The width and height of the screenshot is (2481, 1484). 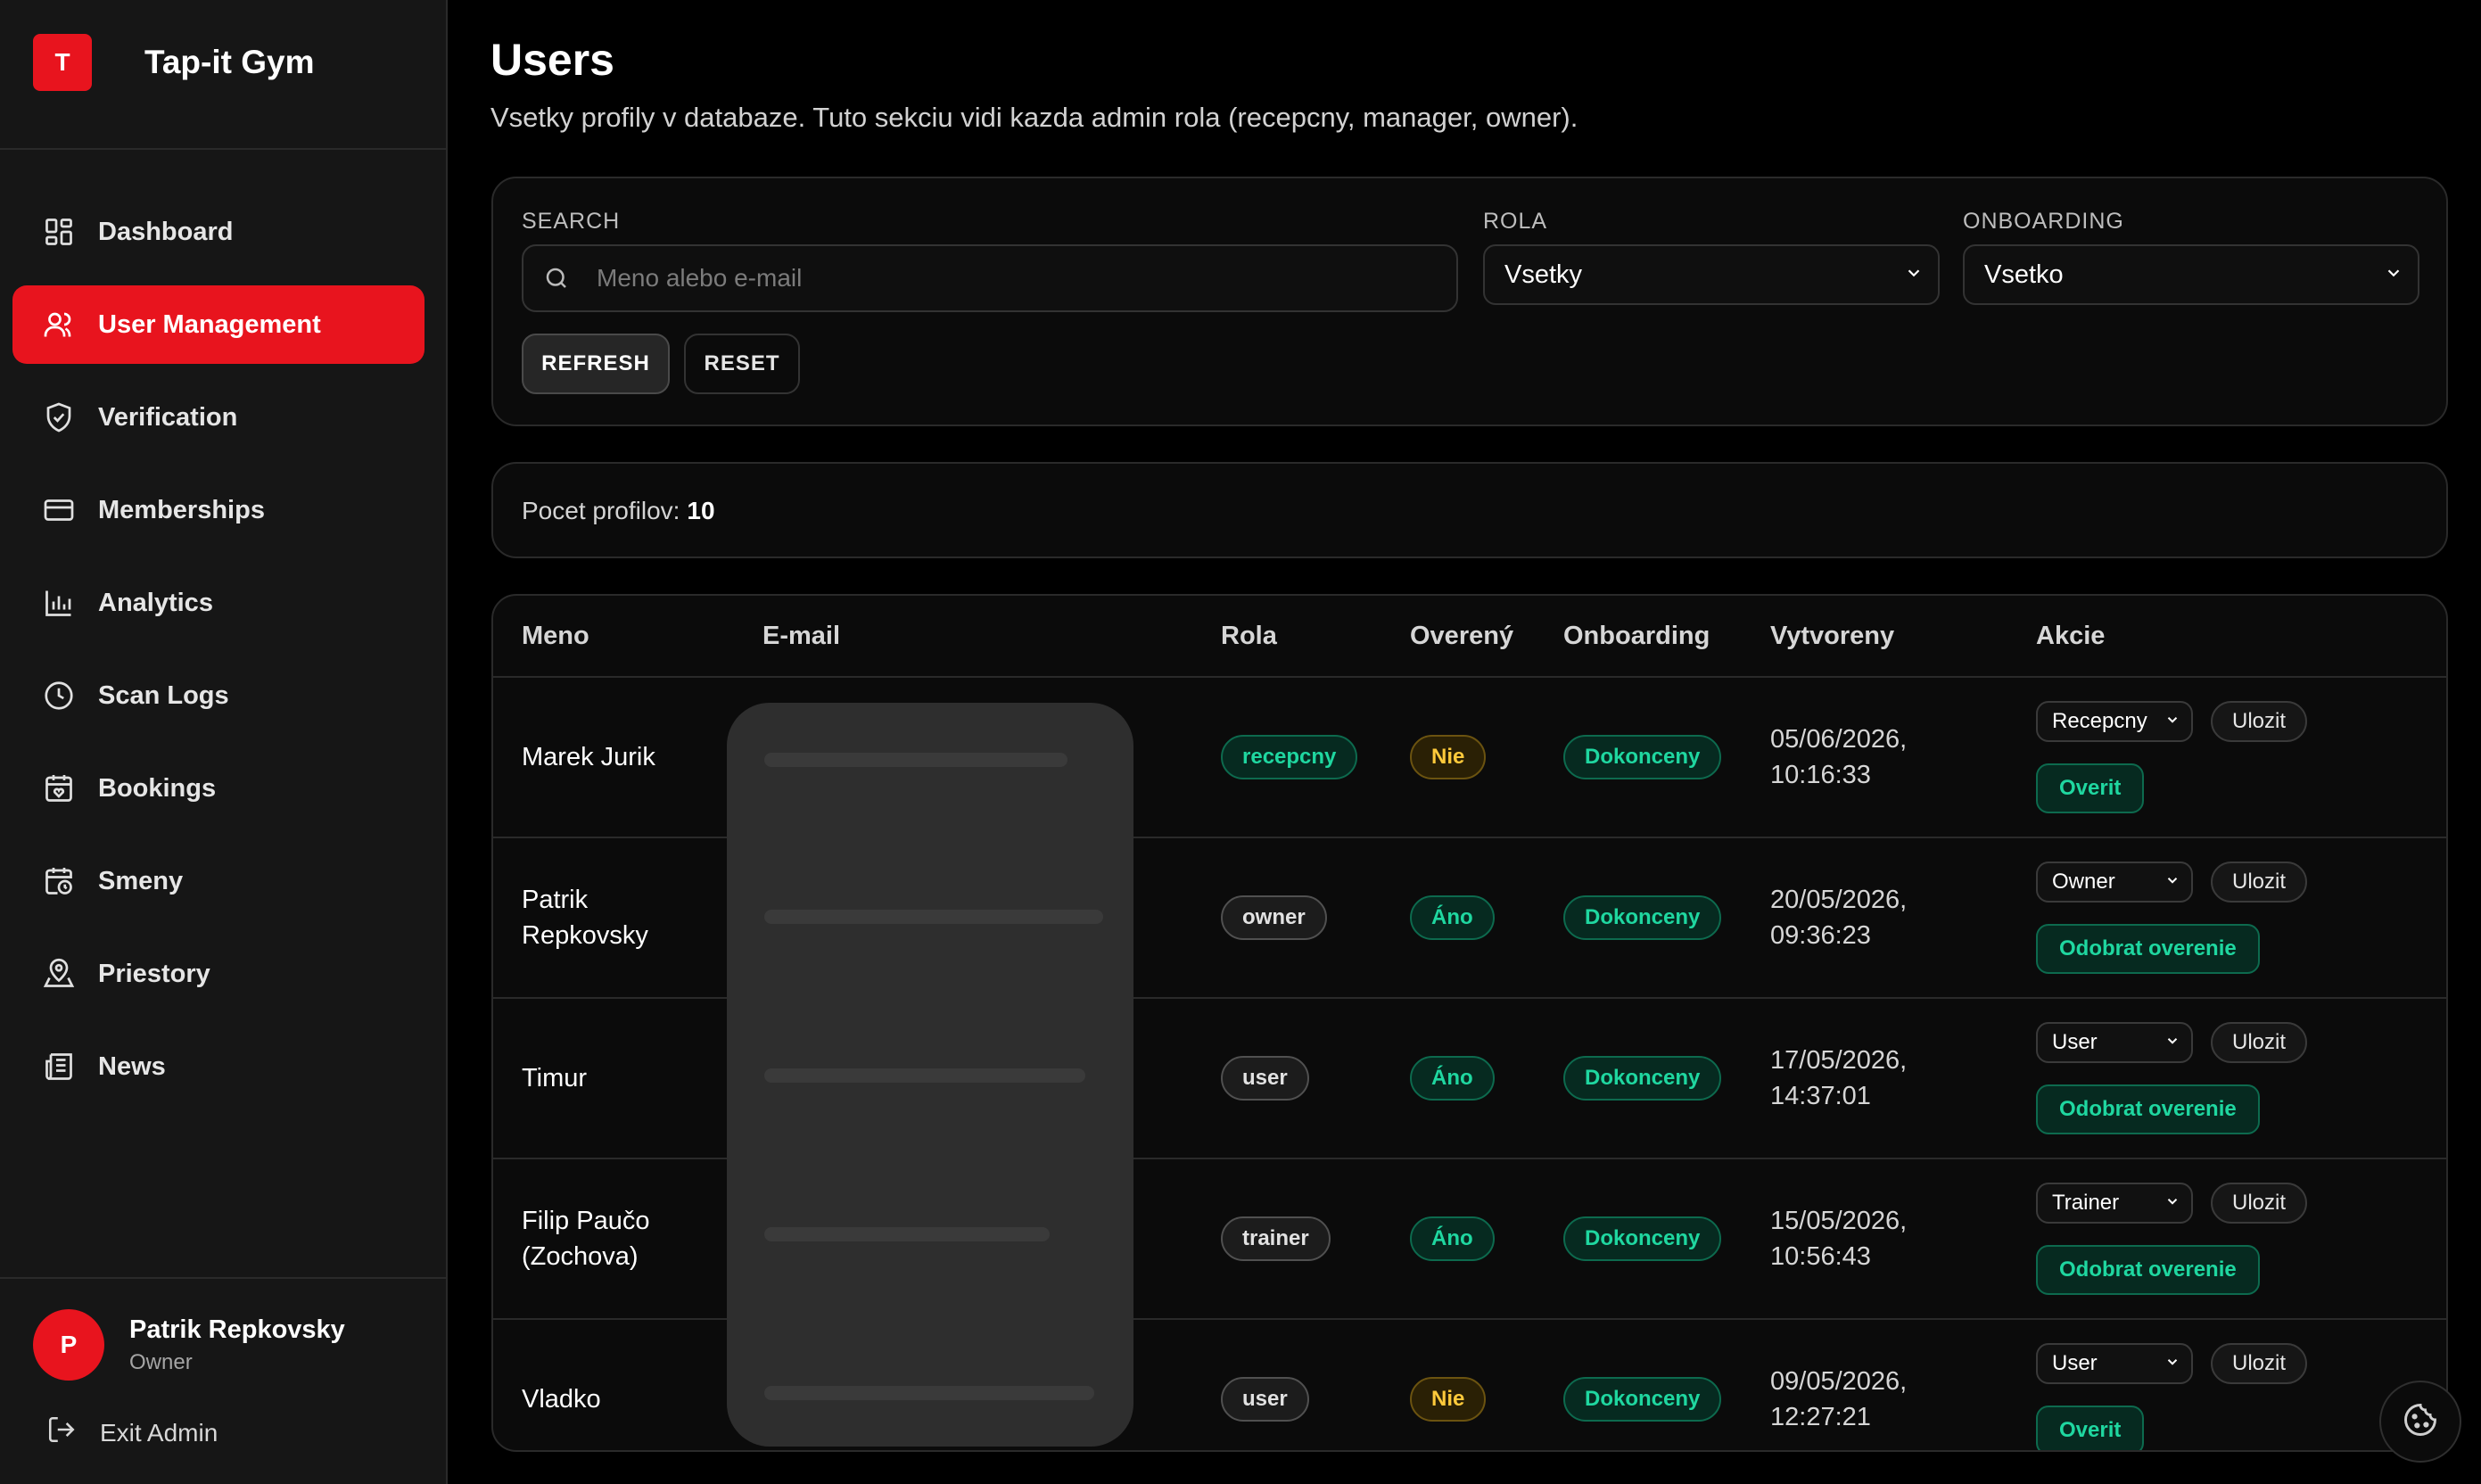 What do you see at coordinates (168, 417) in the screenshot?
I see `sidebar-item-label: Verification` at bounding box center [168, 417].